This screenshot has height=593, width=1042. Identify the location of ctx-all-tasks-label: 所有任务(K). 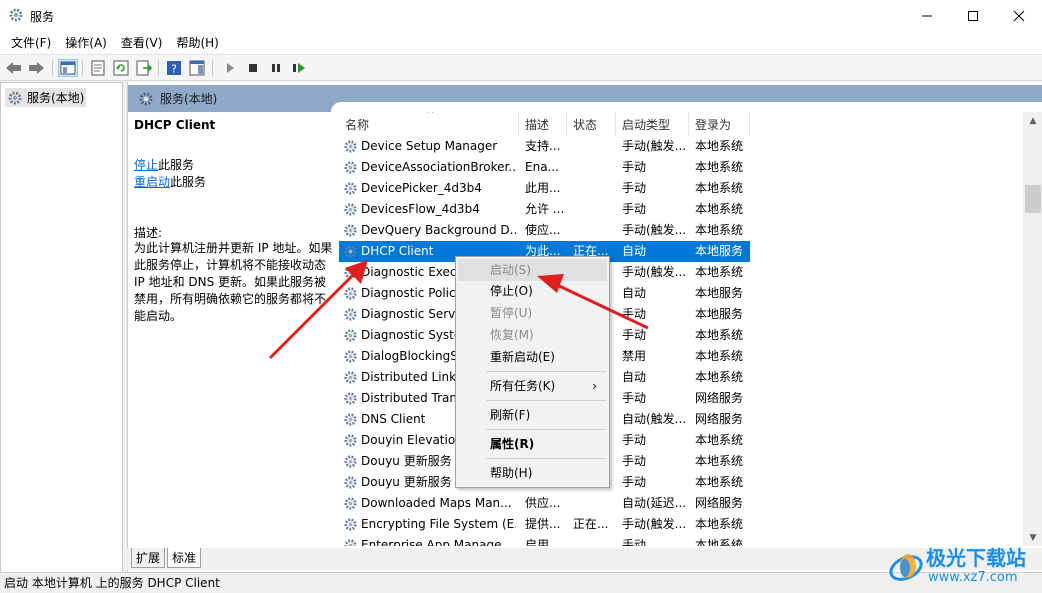
(523, 386).